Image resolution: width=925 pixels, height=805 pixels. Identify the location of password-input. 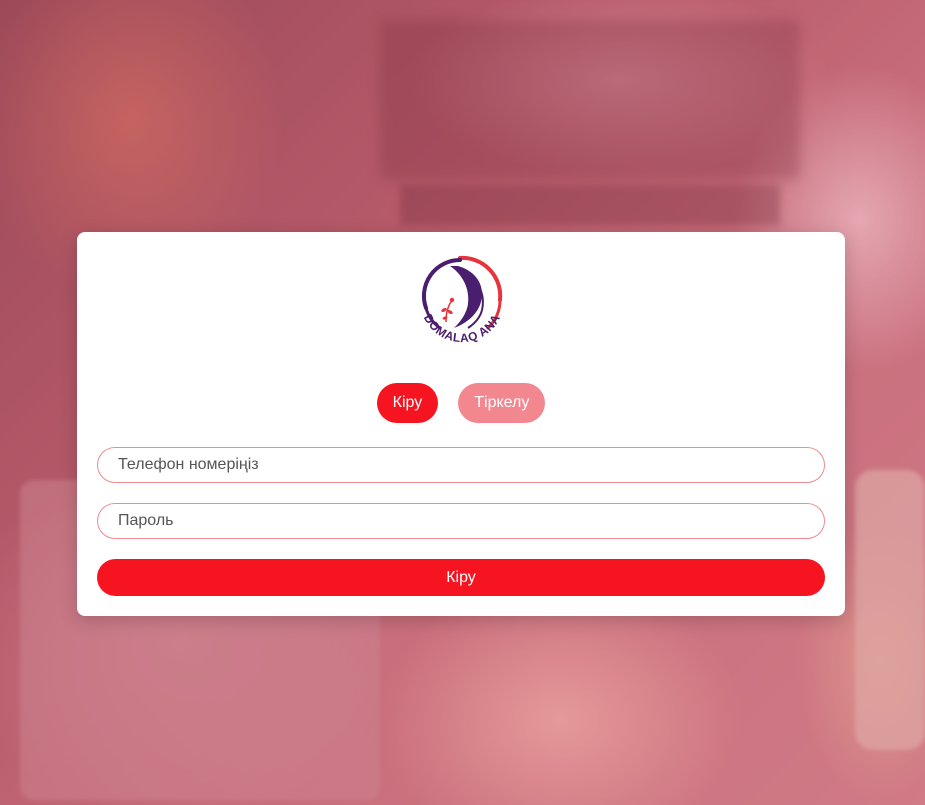
(461, 521).